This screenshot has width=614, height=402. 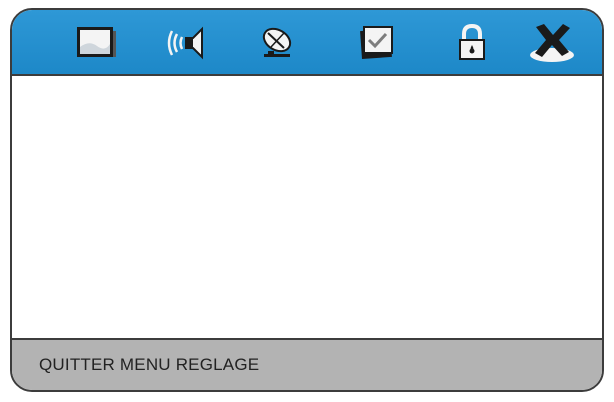 I want to click on exit-icon, so click(x=552, y=43).